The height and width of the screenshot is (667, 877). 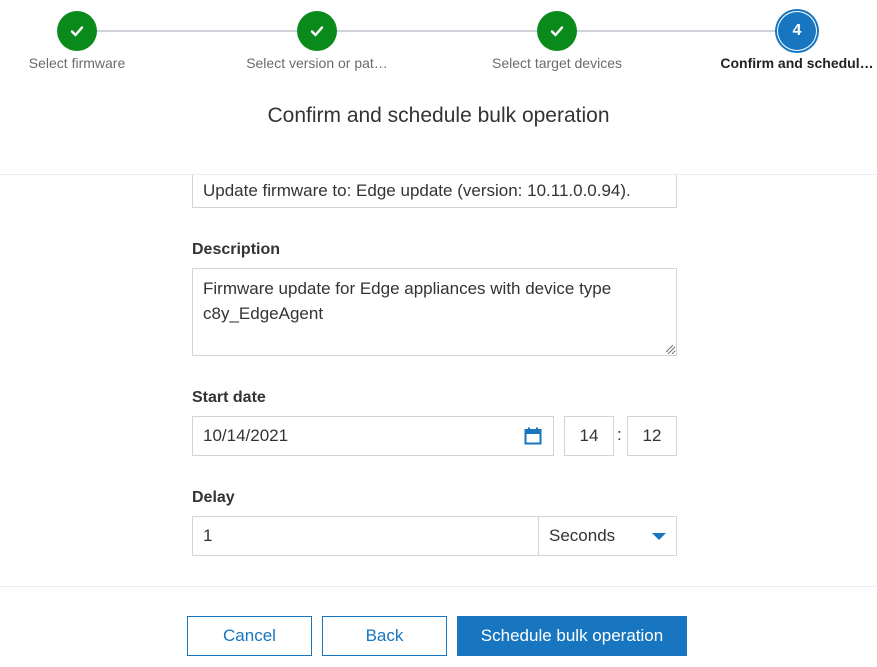 I want to click on delay-label: Delay, so click(x=213, y=497).